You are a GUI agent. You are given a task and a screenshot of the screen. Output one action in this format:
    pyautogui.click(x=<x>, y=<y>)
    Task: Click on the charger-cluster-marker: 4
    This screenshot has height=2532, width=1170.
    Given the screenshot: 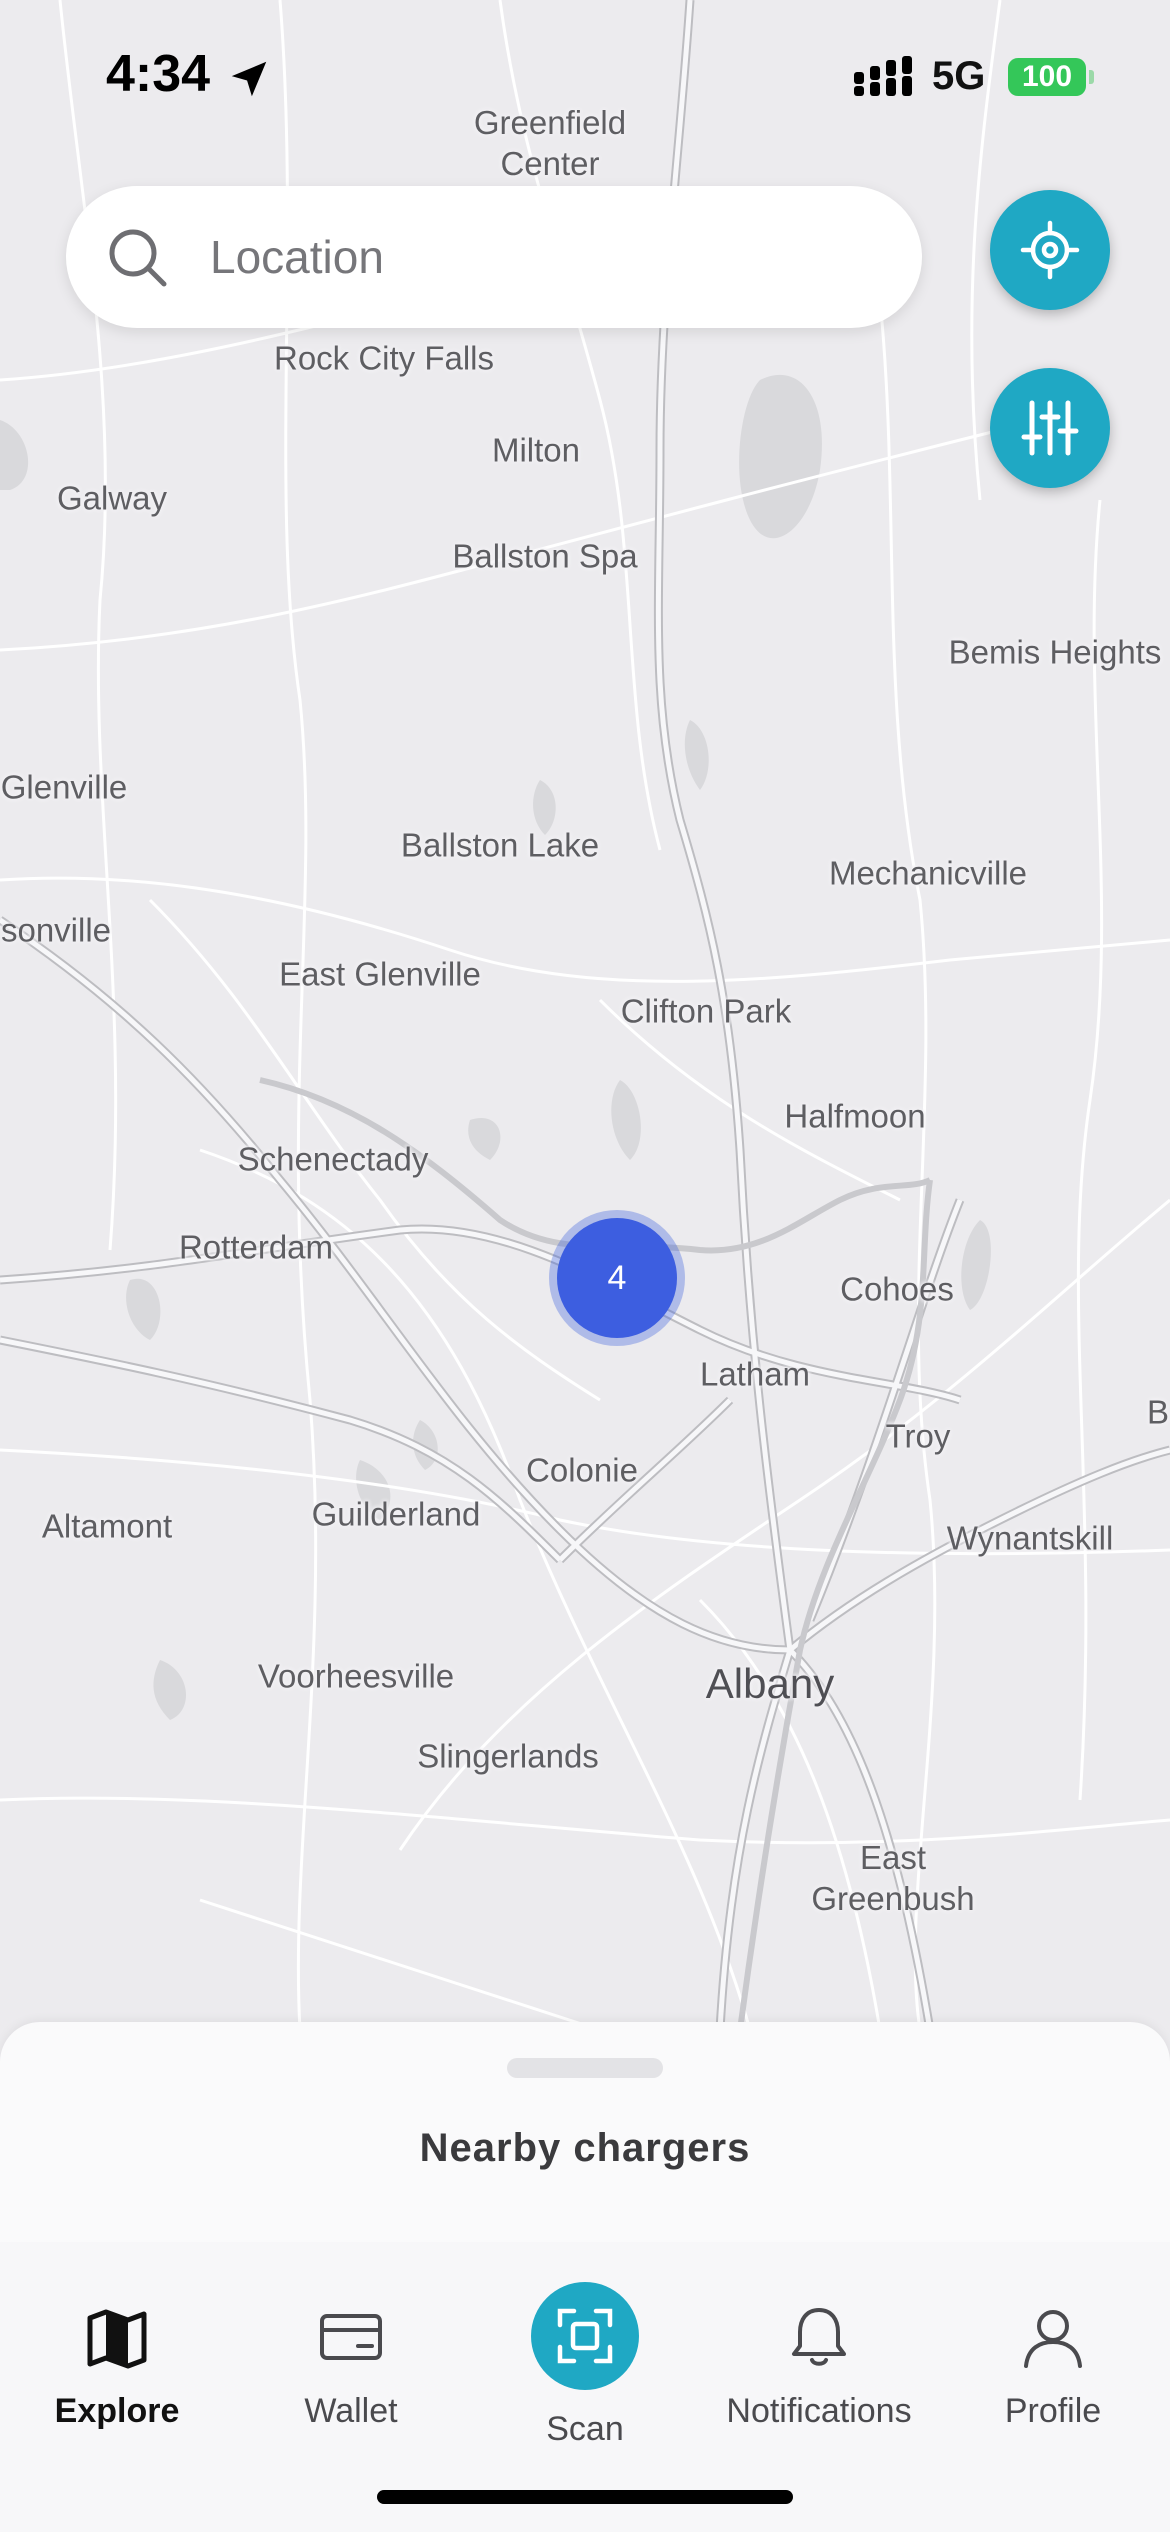 What is the action you would take?
    pyautogui.click(x=617, y=1278)
    